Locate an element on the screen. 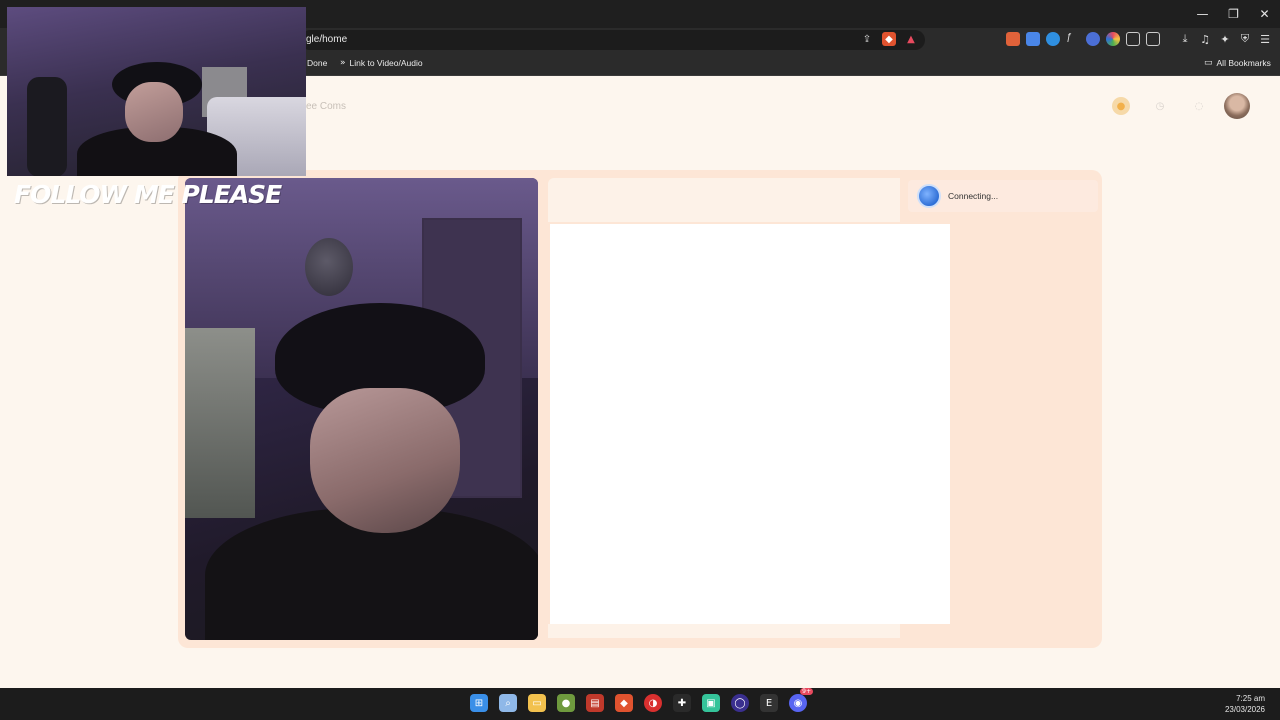  download-icon: ⤓ is located at coordinates (1185, 39).